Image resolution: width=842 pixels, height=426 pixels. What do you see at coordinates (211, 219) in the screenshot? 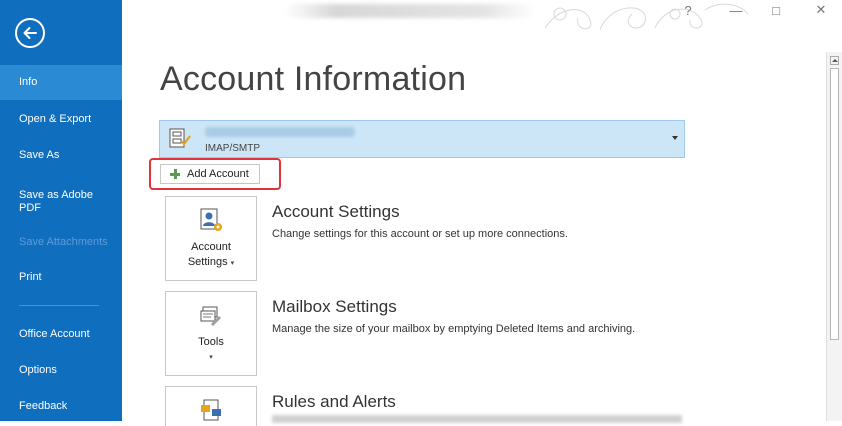
I see `account-settings-icon` at bounding box center [211, 219].